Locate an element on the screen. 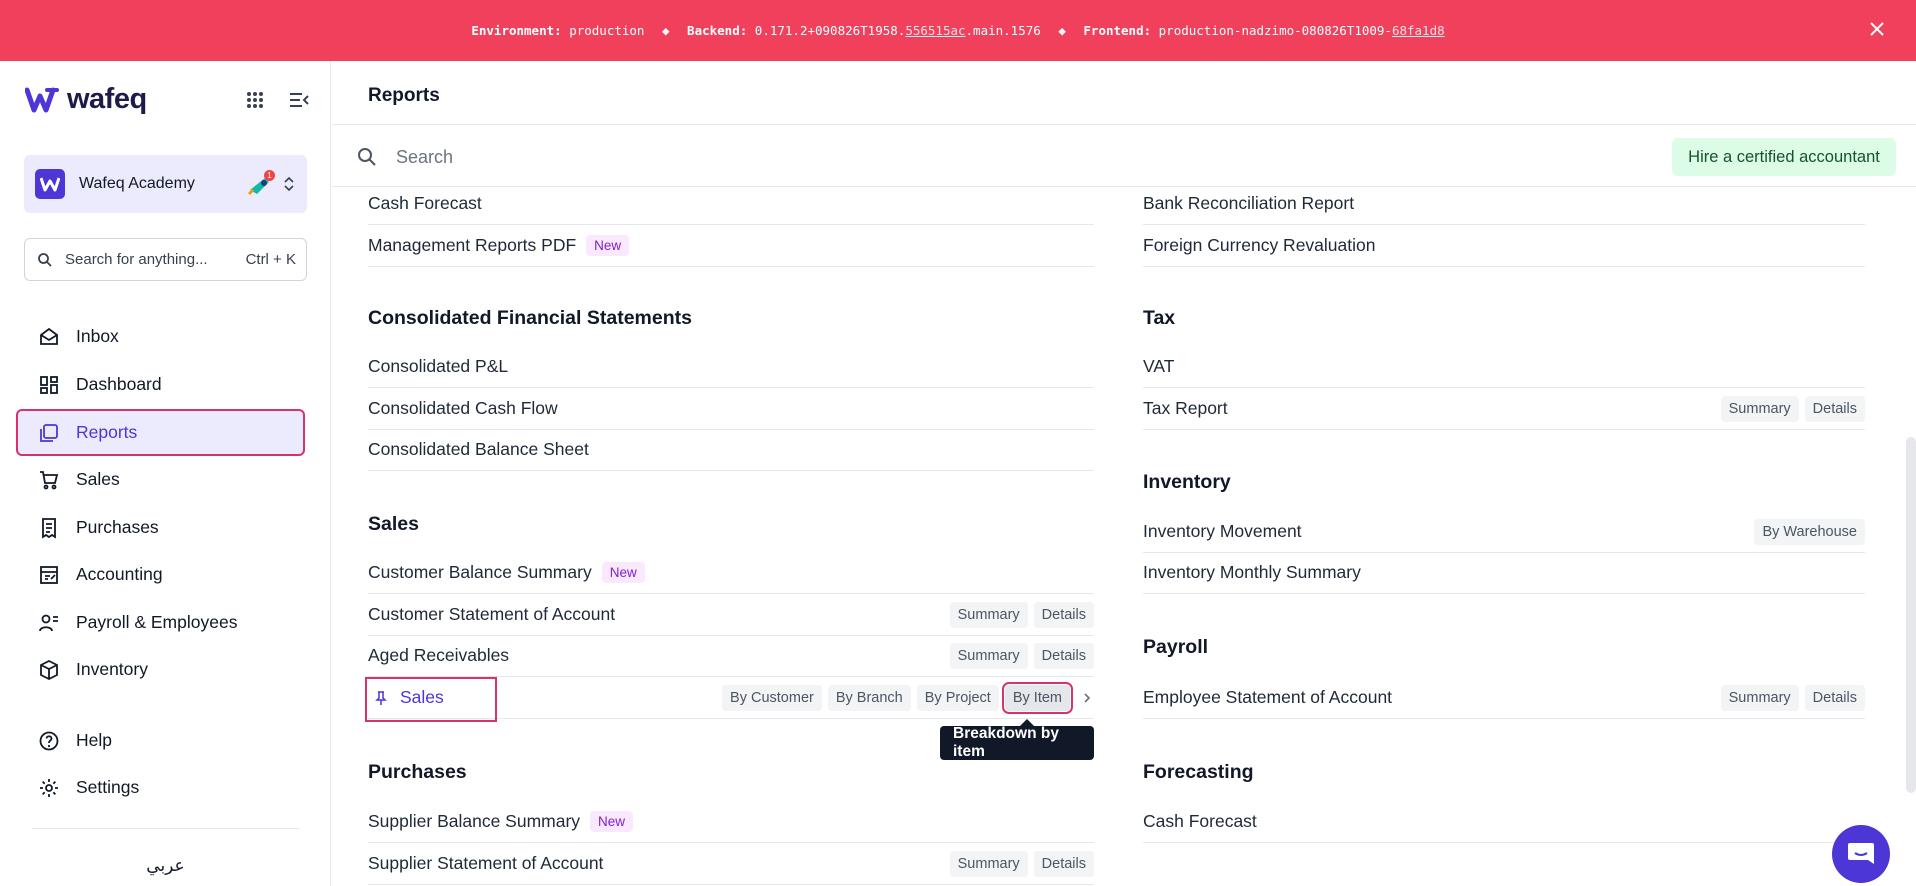 The height and width of the screenshot is (886, 1916). by-project-tag: By Project is located at coordinates (957, 697).